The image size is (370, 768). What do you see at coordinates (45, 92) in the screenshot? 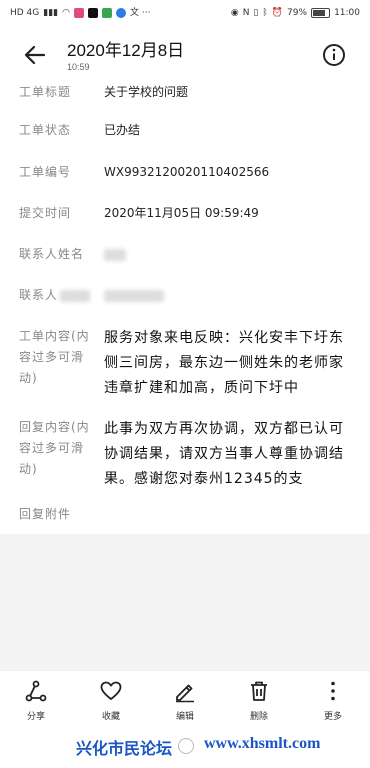
I see `field-label: 工单标题` at bounding box center [45, 92].